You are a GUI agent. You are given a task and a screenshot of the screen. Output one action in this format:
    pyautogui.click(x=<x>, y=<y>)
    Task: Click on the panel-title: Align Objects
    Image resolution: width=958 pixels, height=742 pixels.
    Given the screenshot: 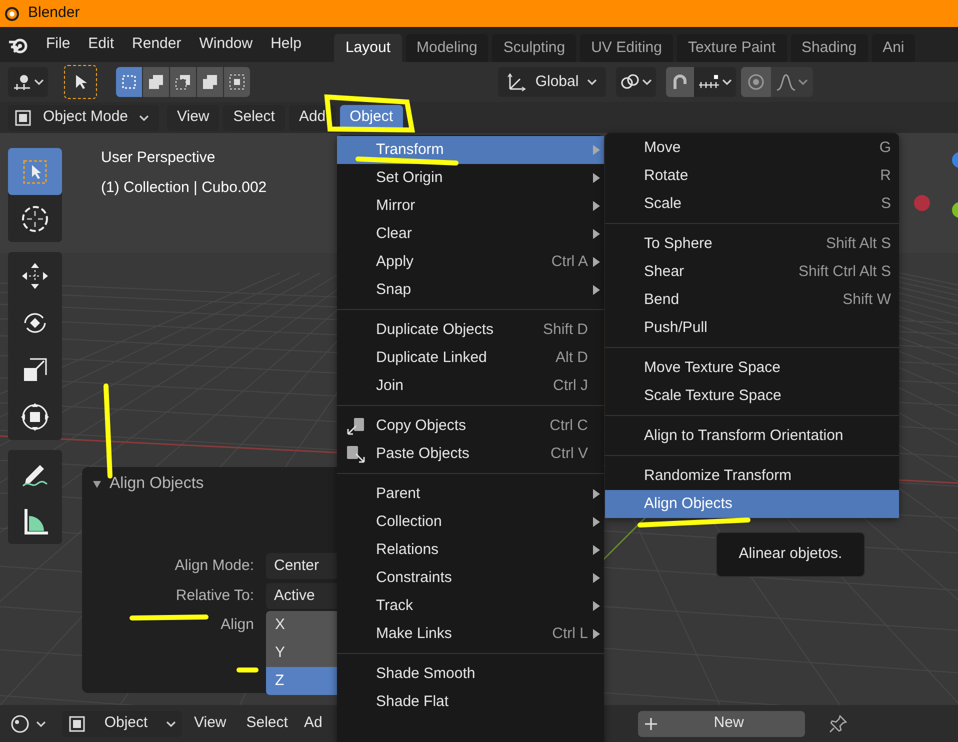 What is the action you would take?
    pyautogui.click(x=157, y=484)
    